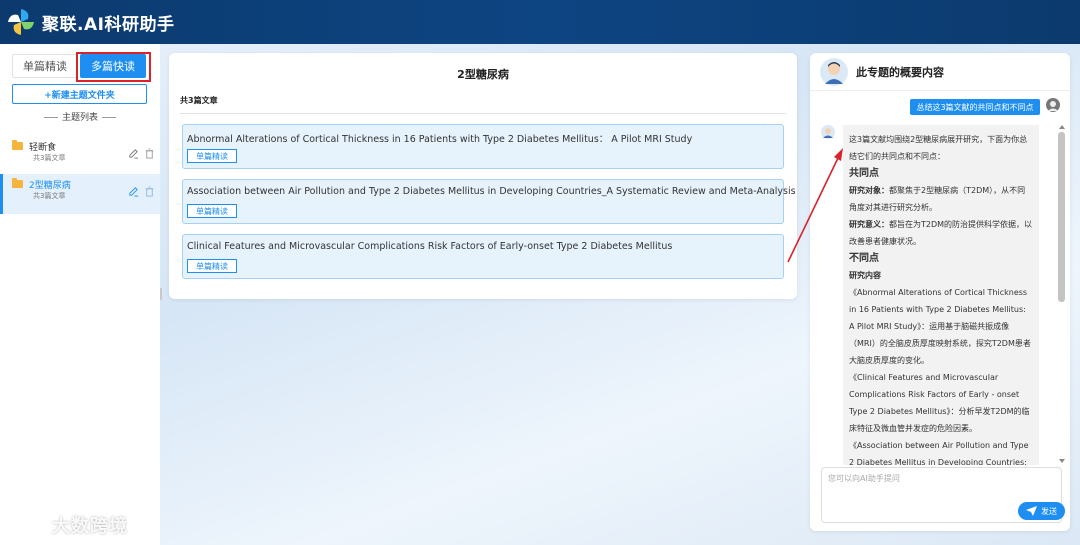 Image resolution: width=1080 pixels, height=545 pixels. What do you see at coordinates (90, 526) in the screenshot?
I see `watermark-text: 大数跨境` at bounding box center [90, 526].